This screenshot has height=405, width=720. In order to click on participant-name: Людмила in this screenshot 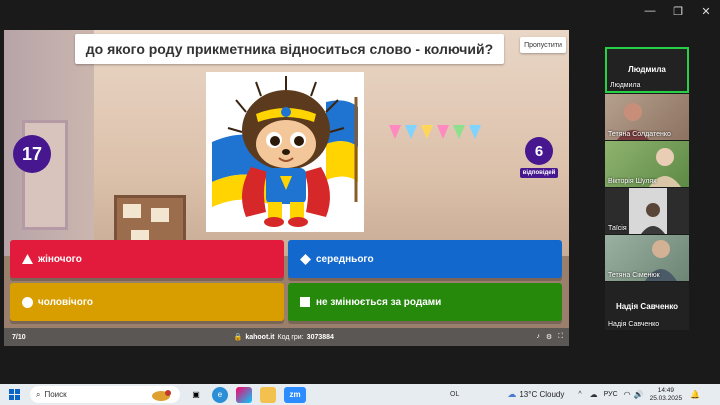, I will do `click(647, 69)`.